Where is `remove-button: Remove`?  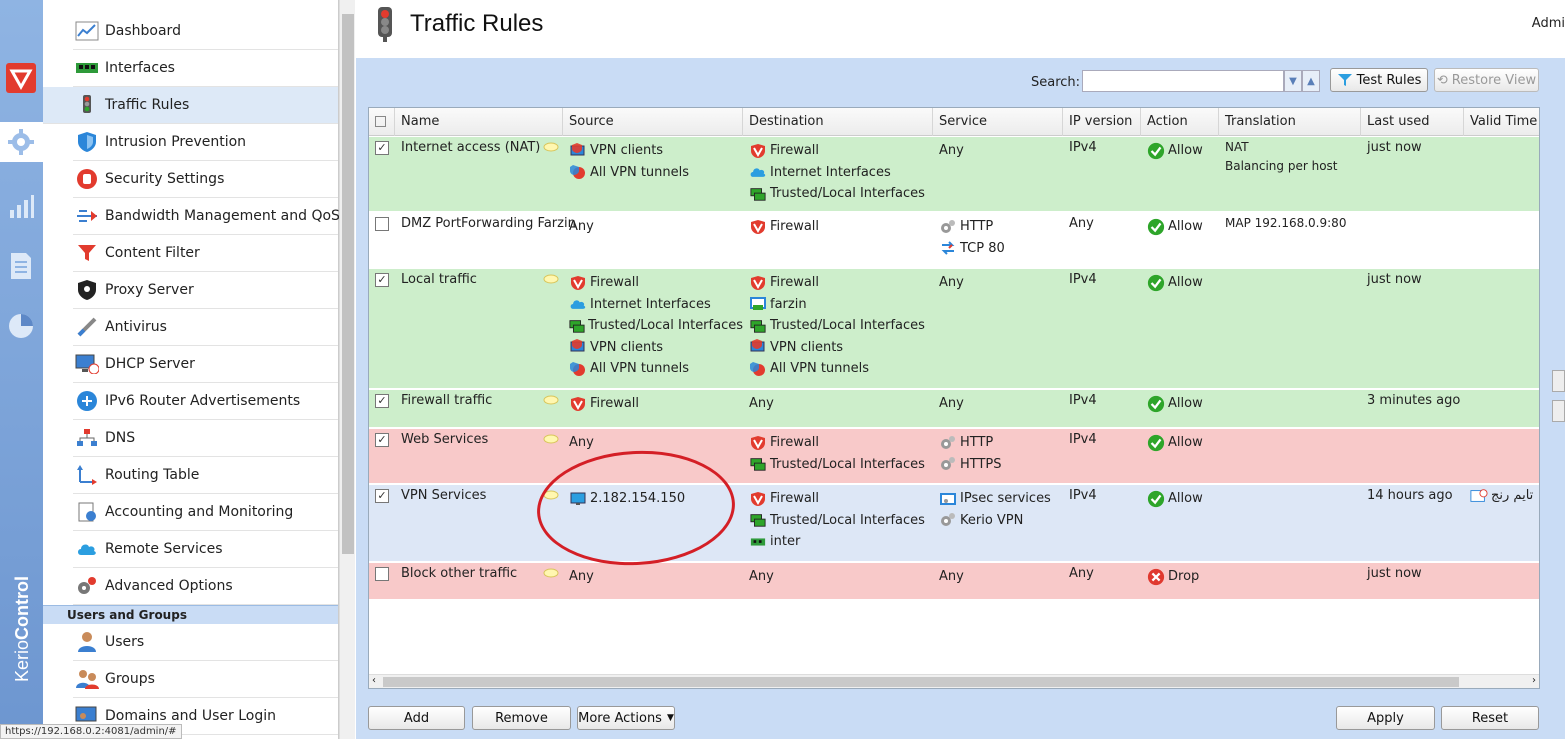 remove-button: Remove is located at coordinates (521, 718).